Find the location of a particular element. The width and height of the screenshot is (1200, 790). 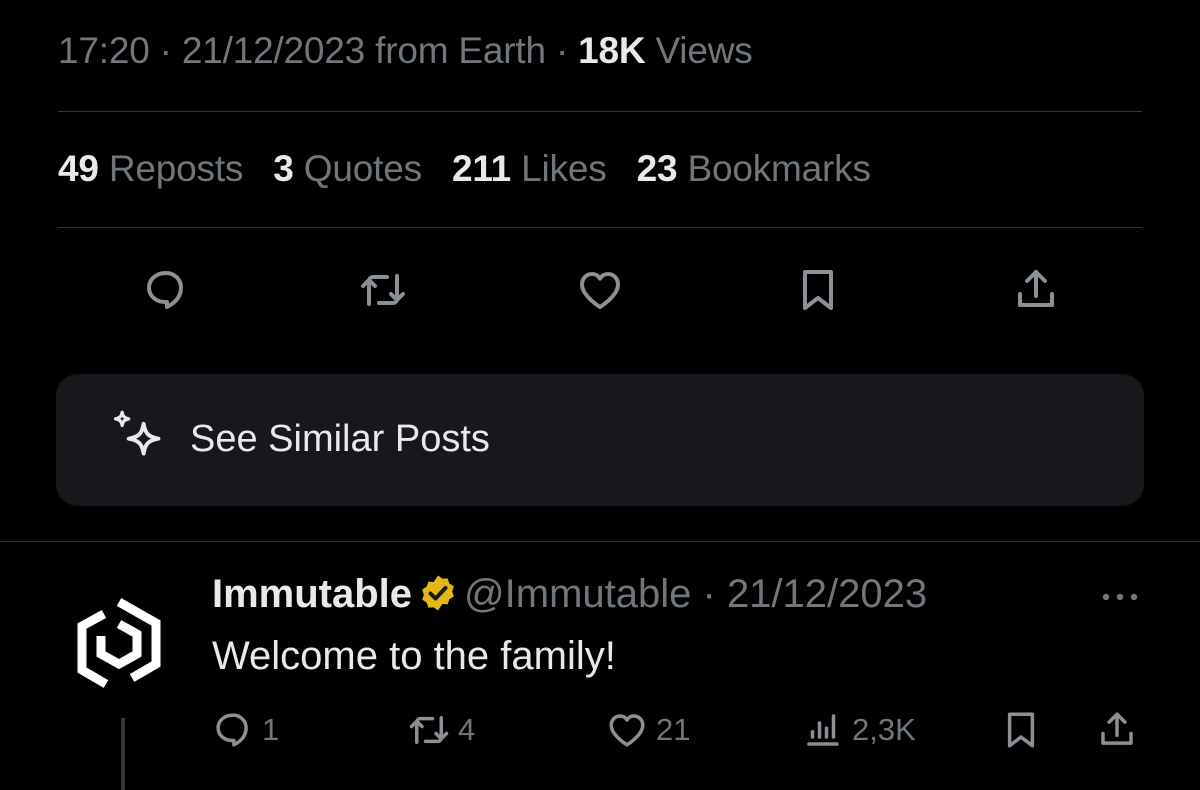

reply-button is located at coordinates (166, 290).